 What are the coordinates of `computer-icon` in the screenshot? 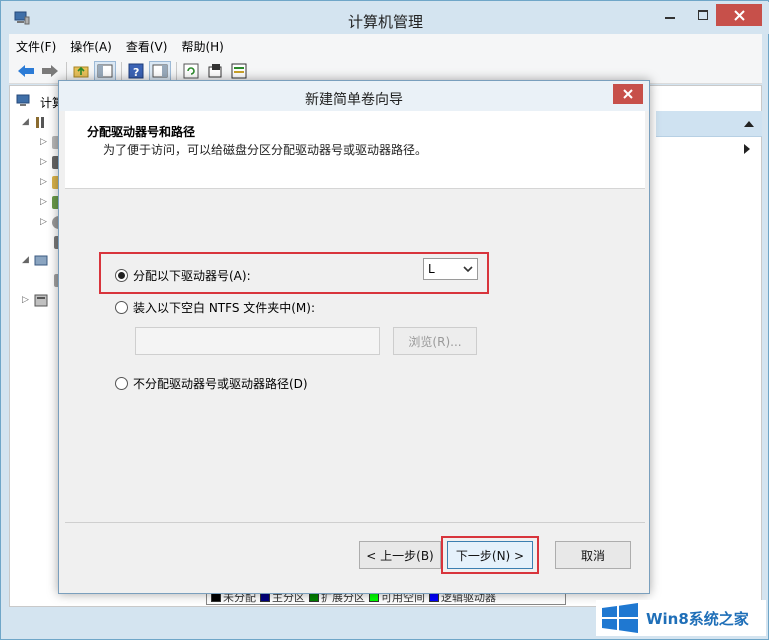 It's located at (23, 100).